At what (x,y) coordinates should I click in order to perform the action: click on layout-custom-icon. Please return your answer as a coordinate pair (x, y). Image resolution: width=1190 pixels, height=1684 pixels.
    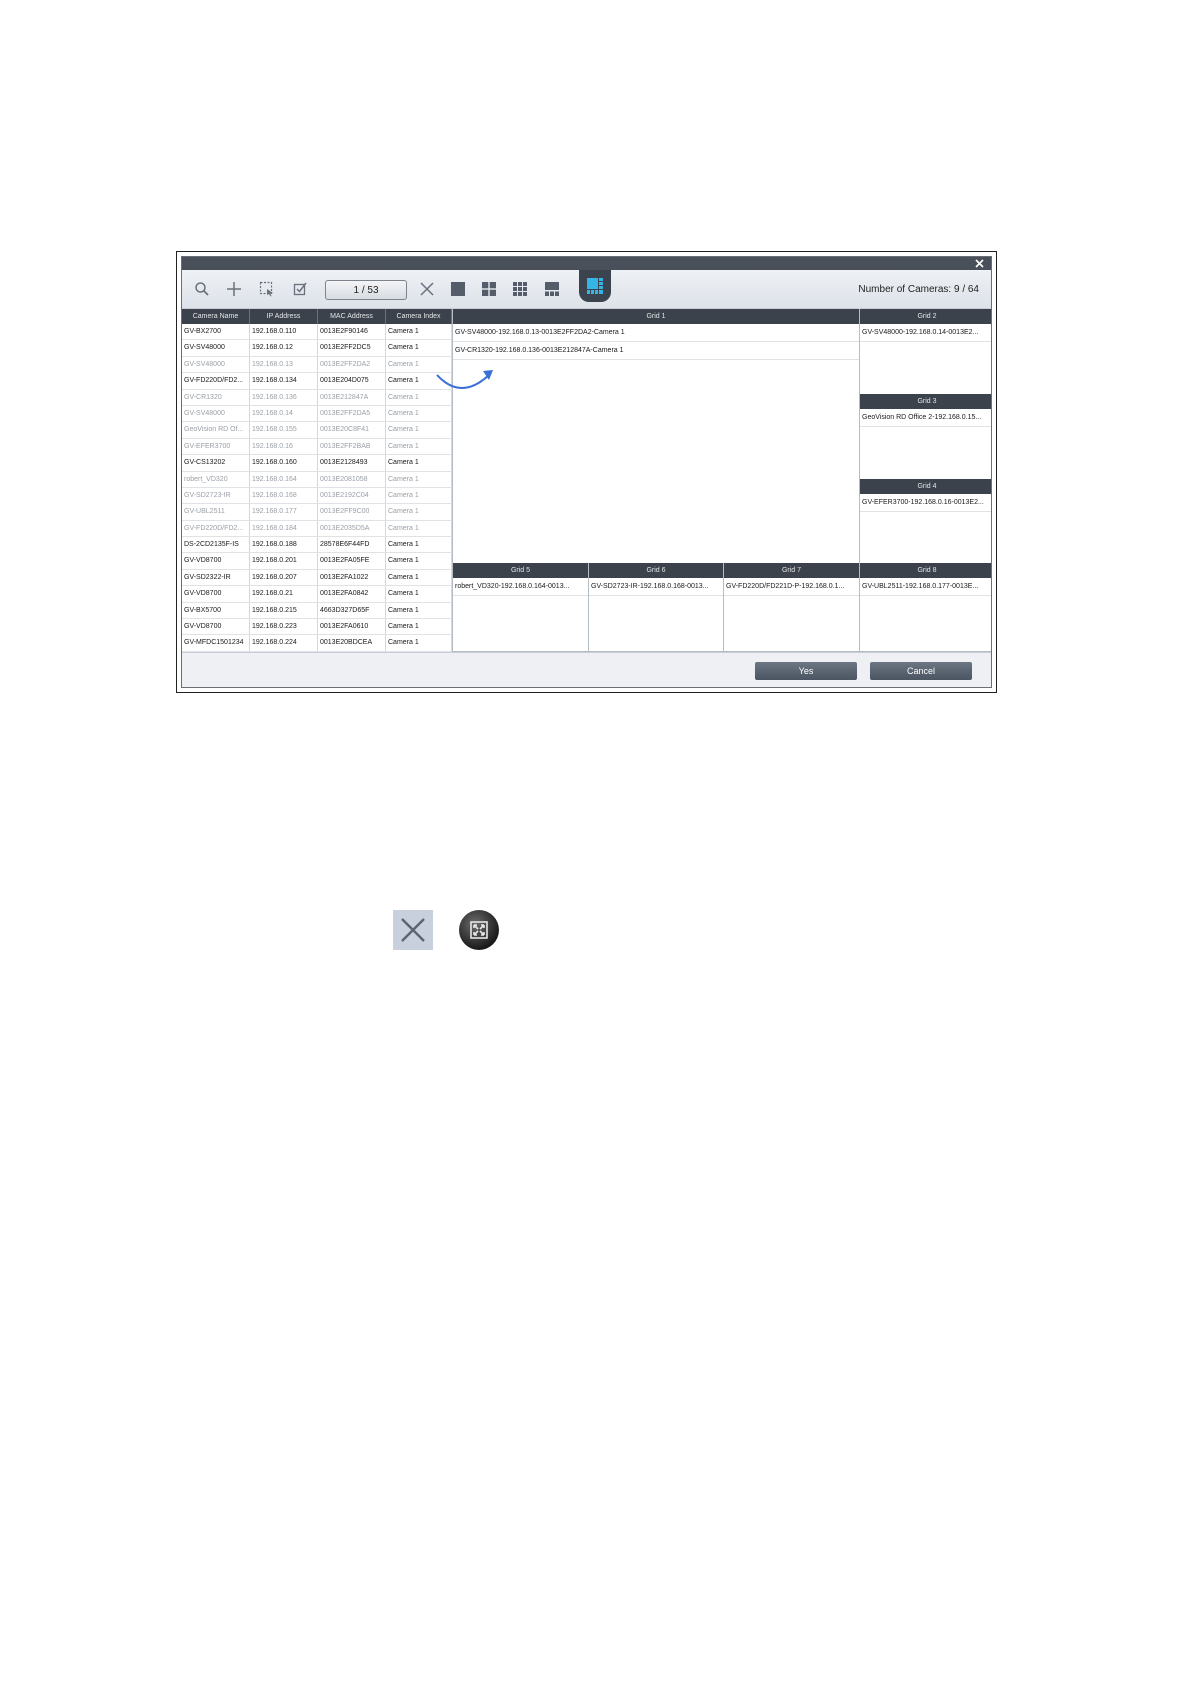
    Looking at the image, I should click on (595, 286).